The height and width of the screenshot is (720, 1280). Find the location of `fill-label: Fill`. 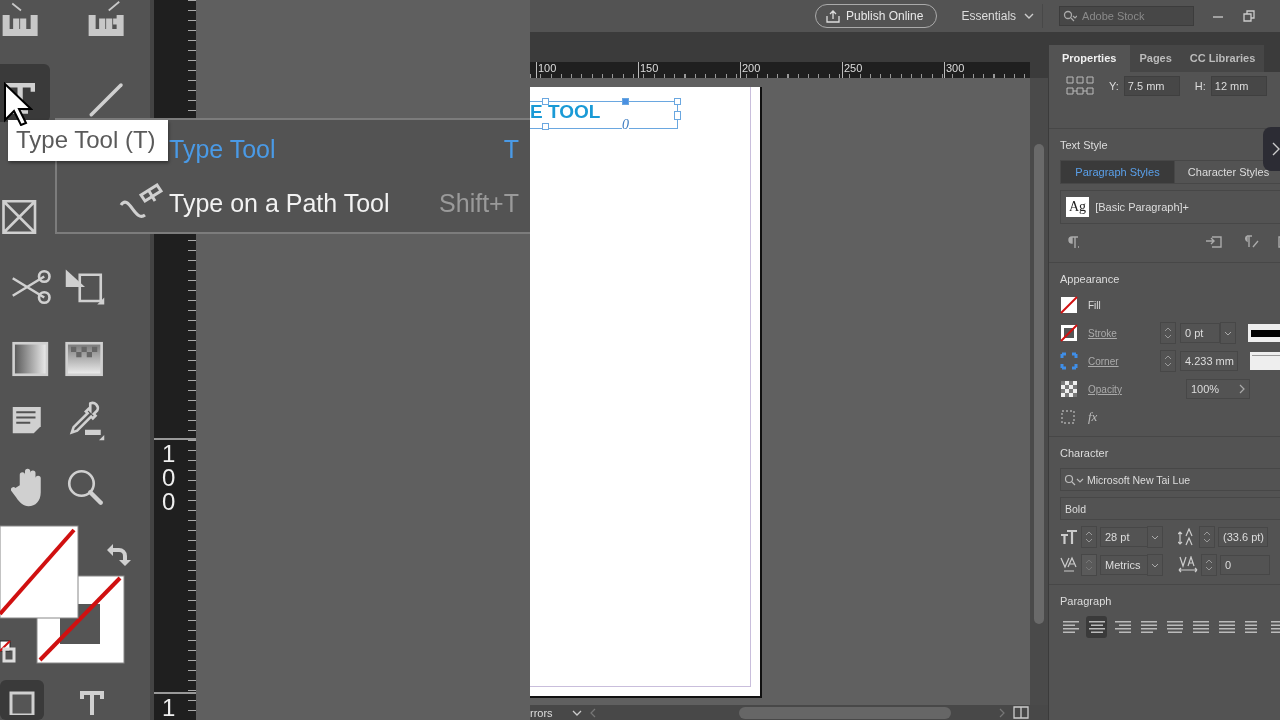

fill-label: Fill is located at coordinates (1095, 305).